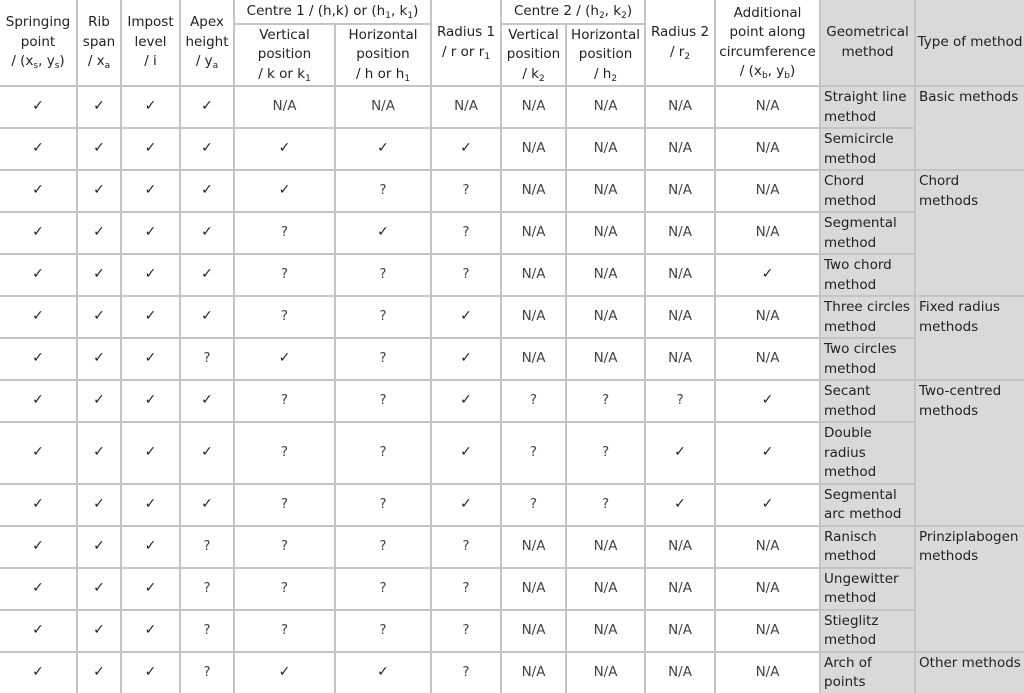  I want to click on header-type-of-method: Type of method, so click(969, 43).